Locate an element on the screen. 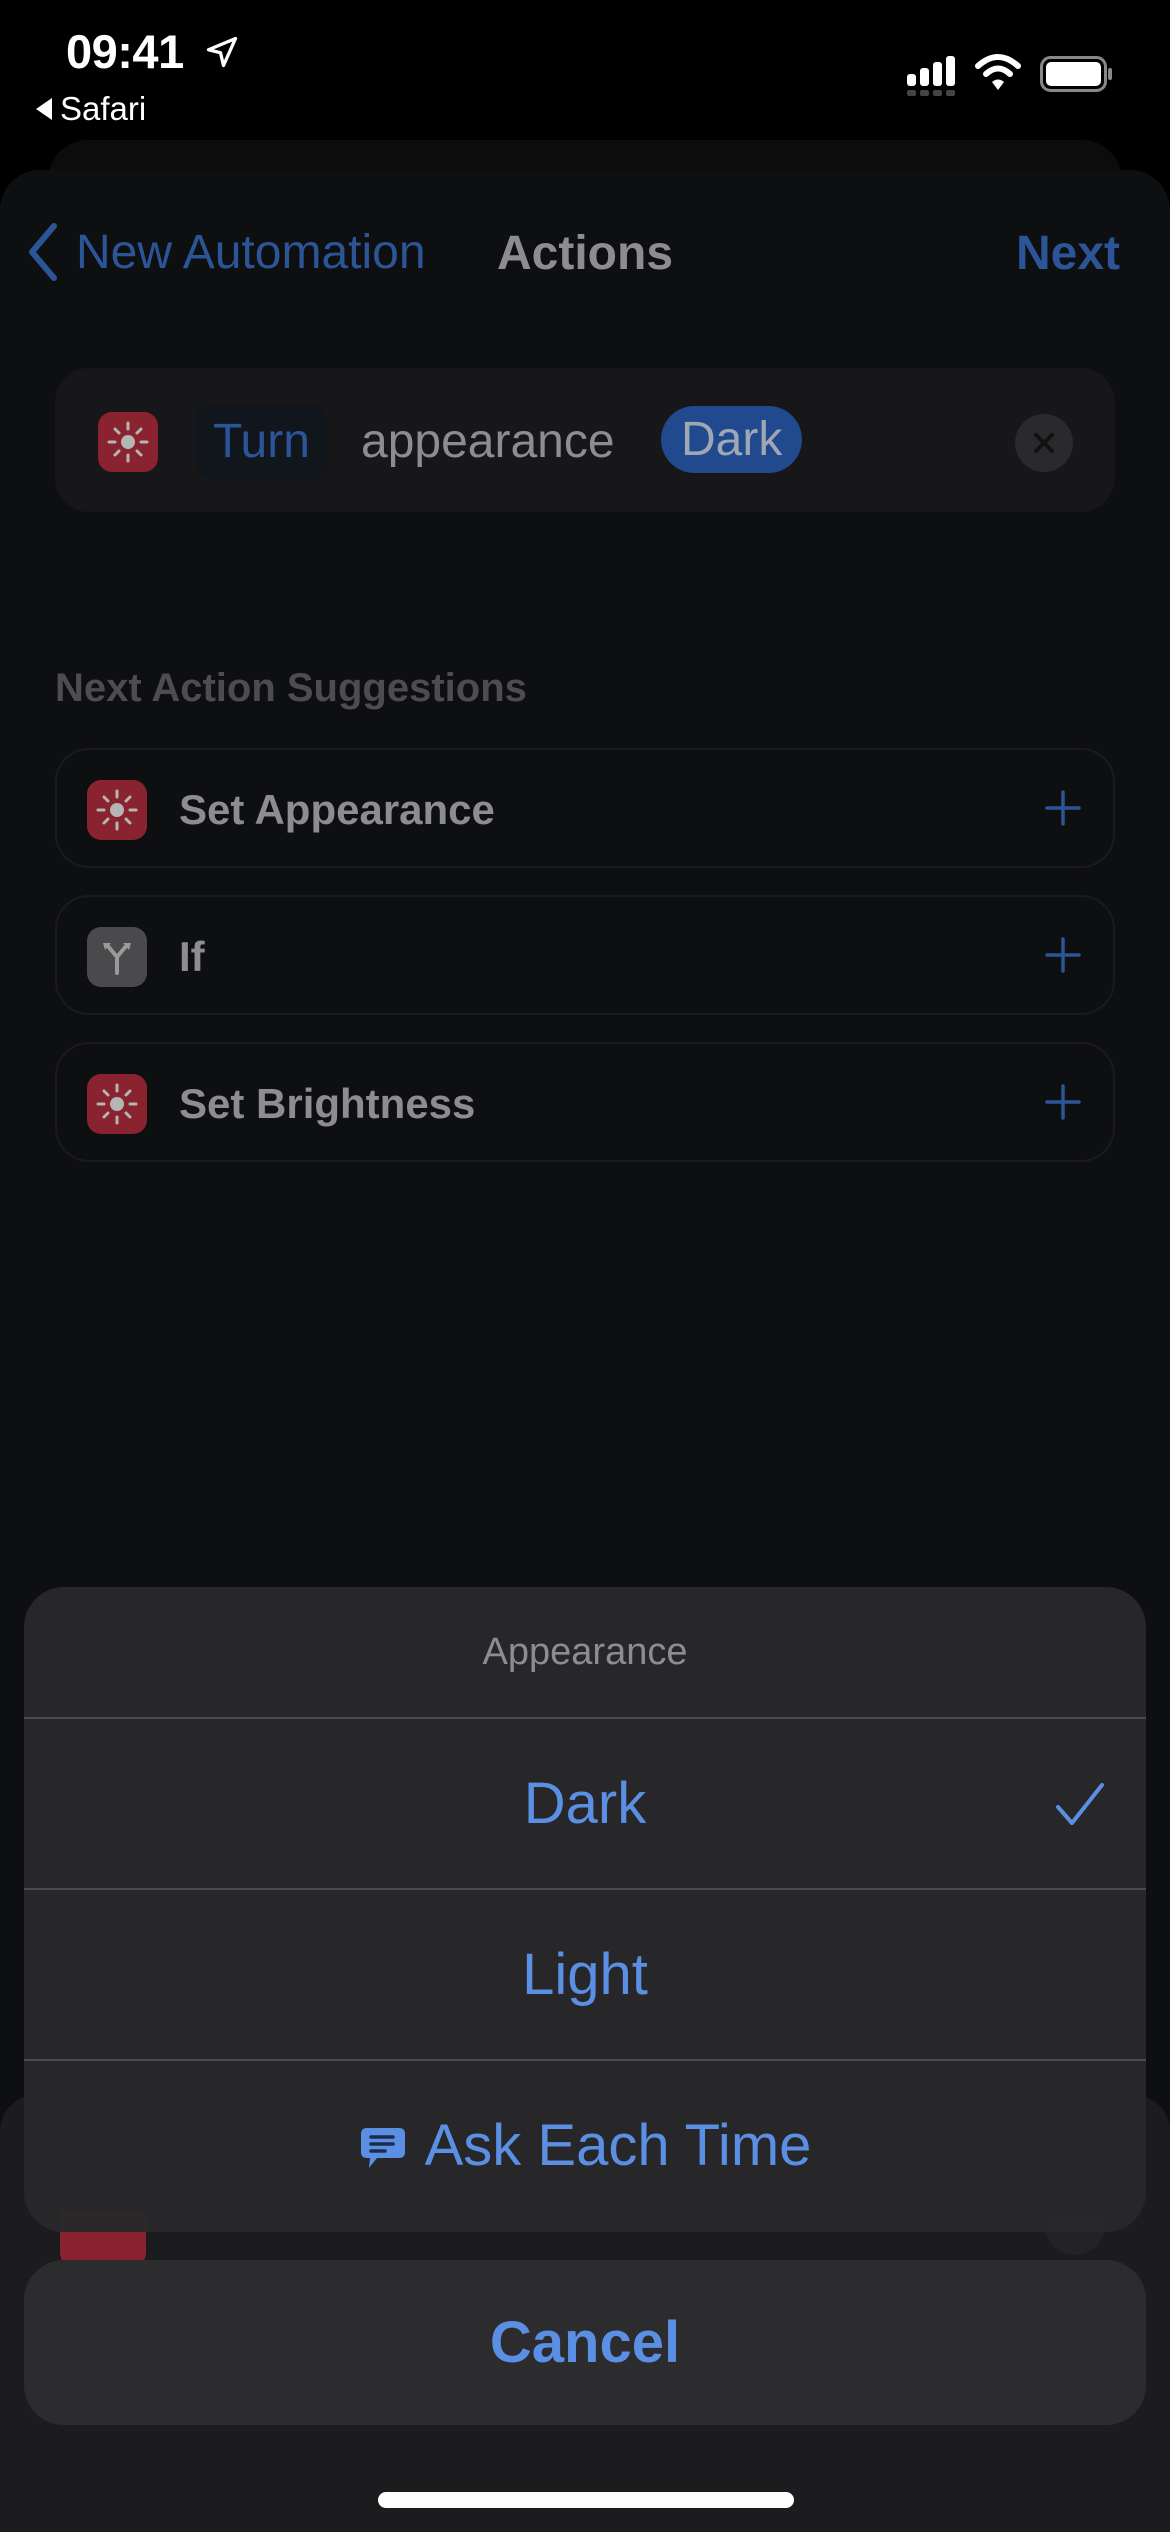 Image resolution: width=1170 pixels, height=2532 pixels. wifi-icon is located at coordinates (998, 72).